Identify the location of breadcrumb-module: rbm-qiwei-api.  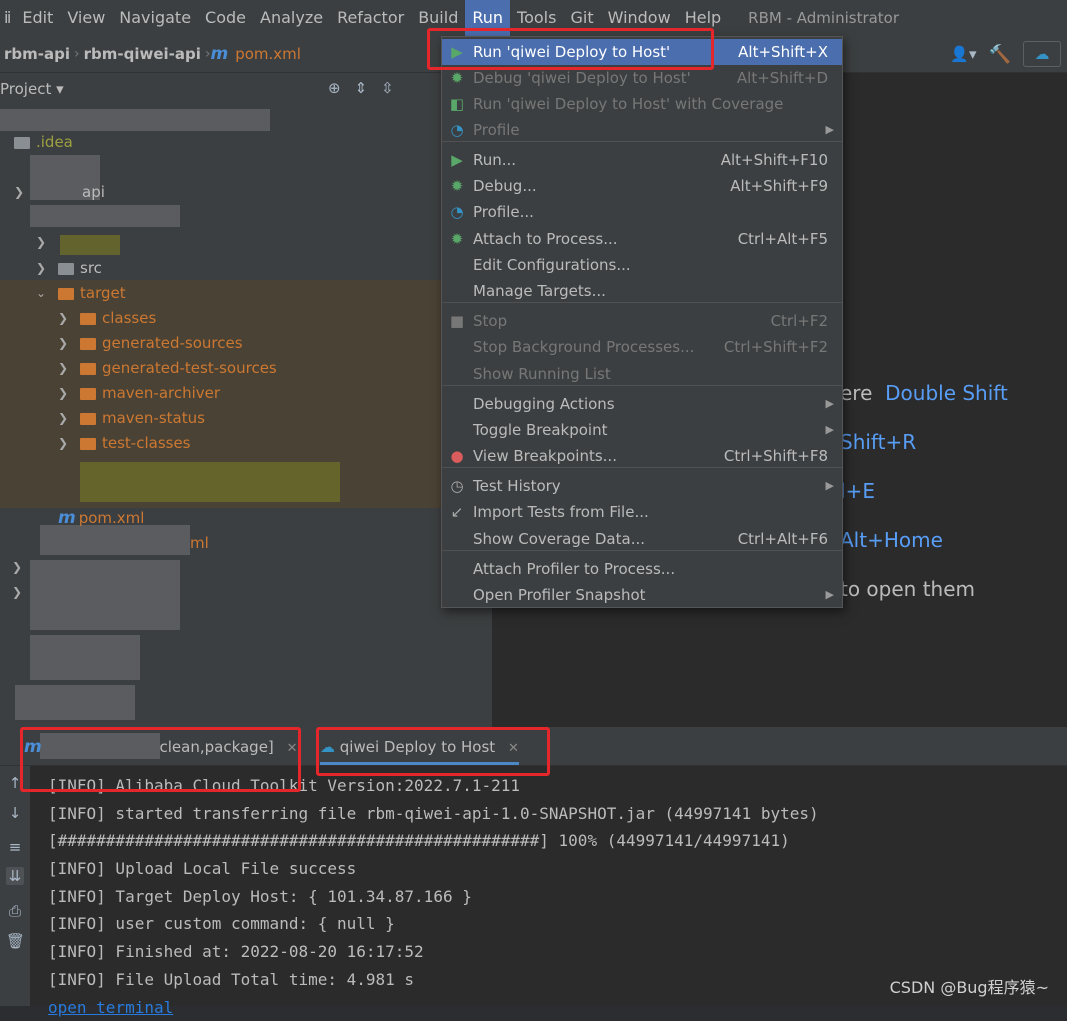
(142, 54).